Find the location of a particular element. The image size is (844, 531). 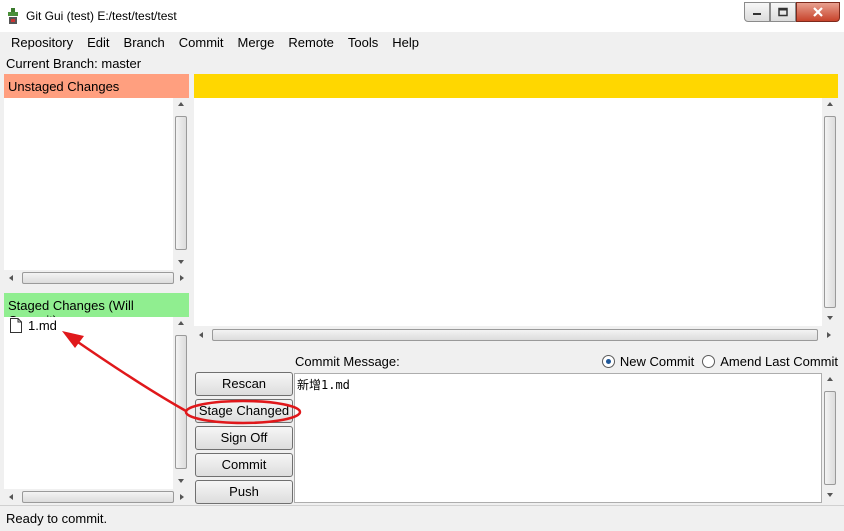

rescan-button: Rescan is located at coordinates (244, 384).